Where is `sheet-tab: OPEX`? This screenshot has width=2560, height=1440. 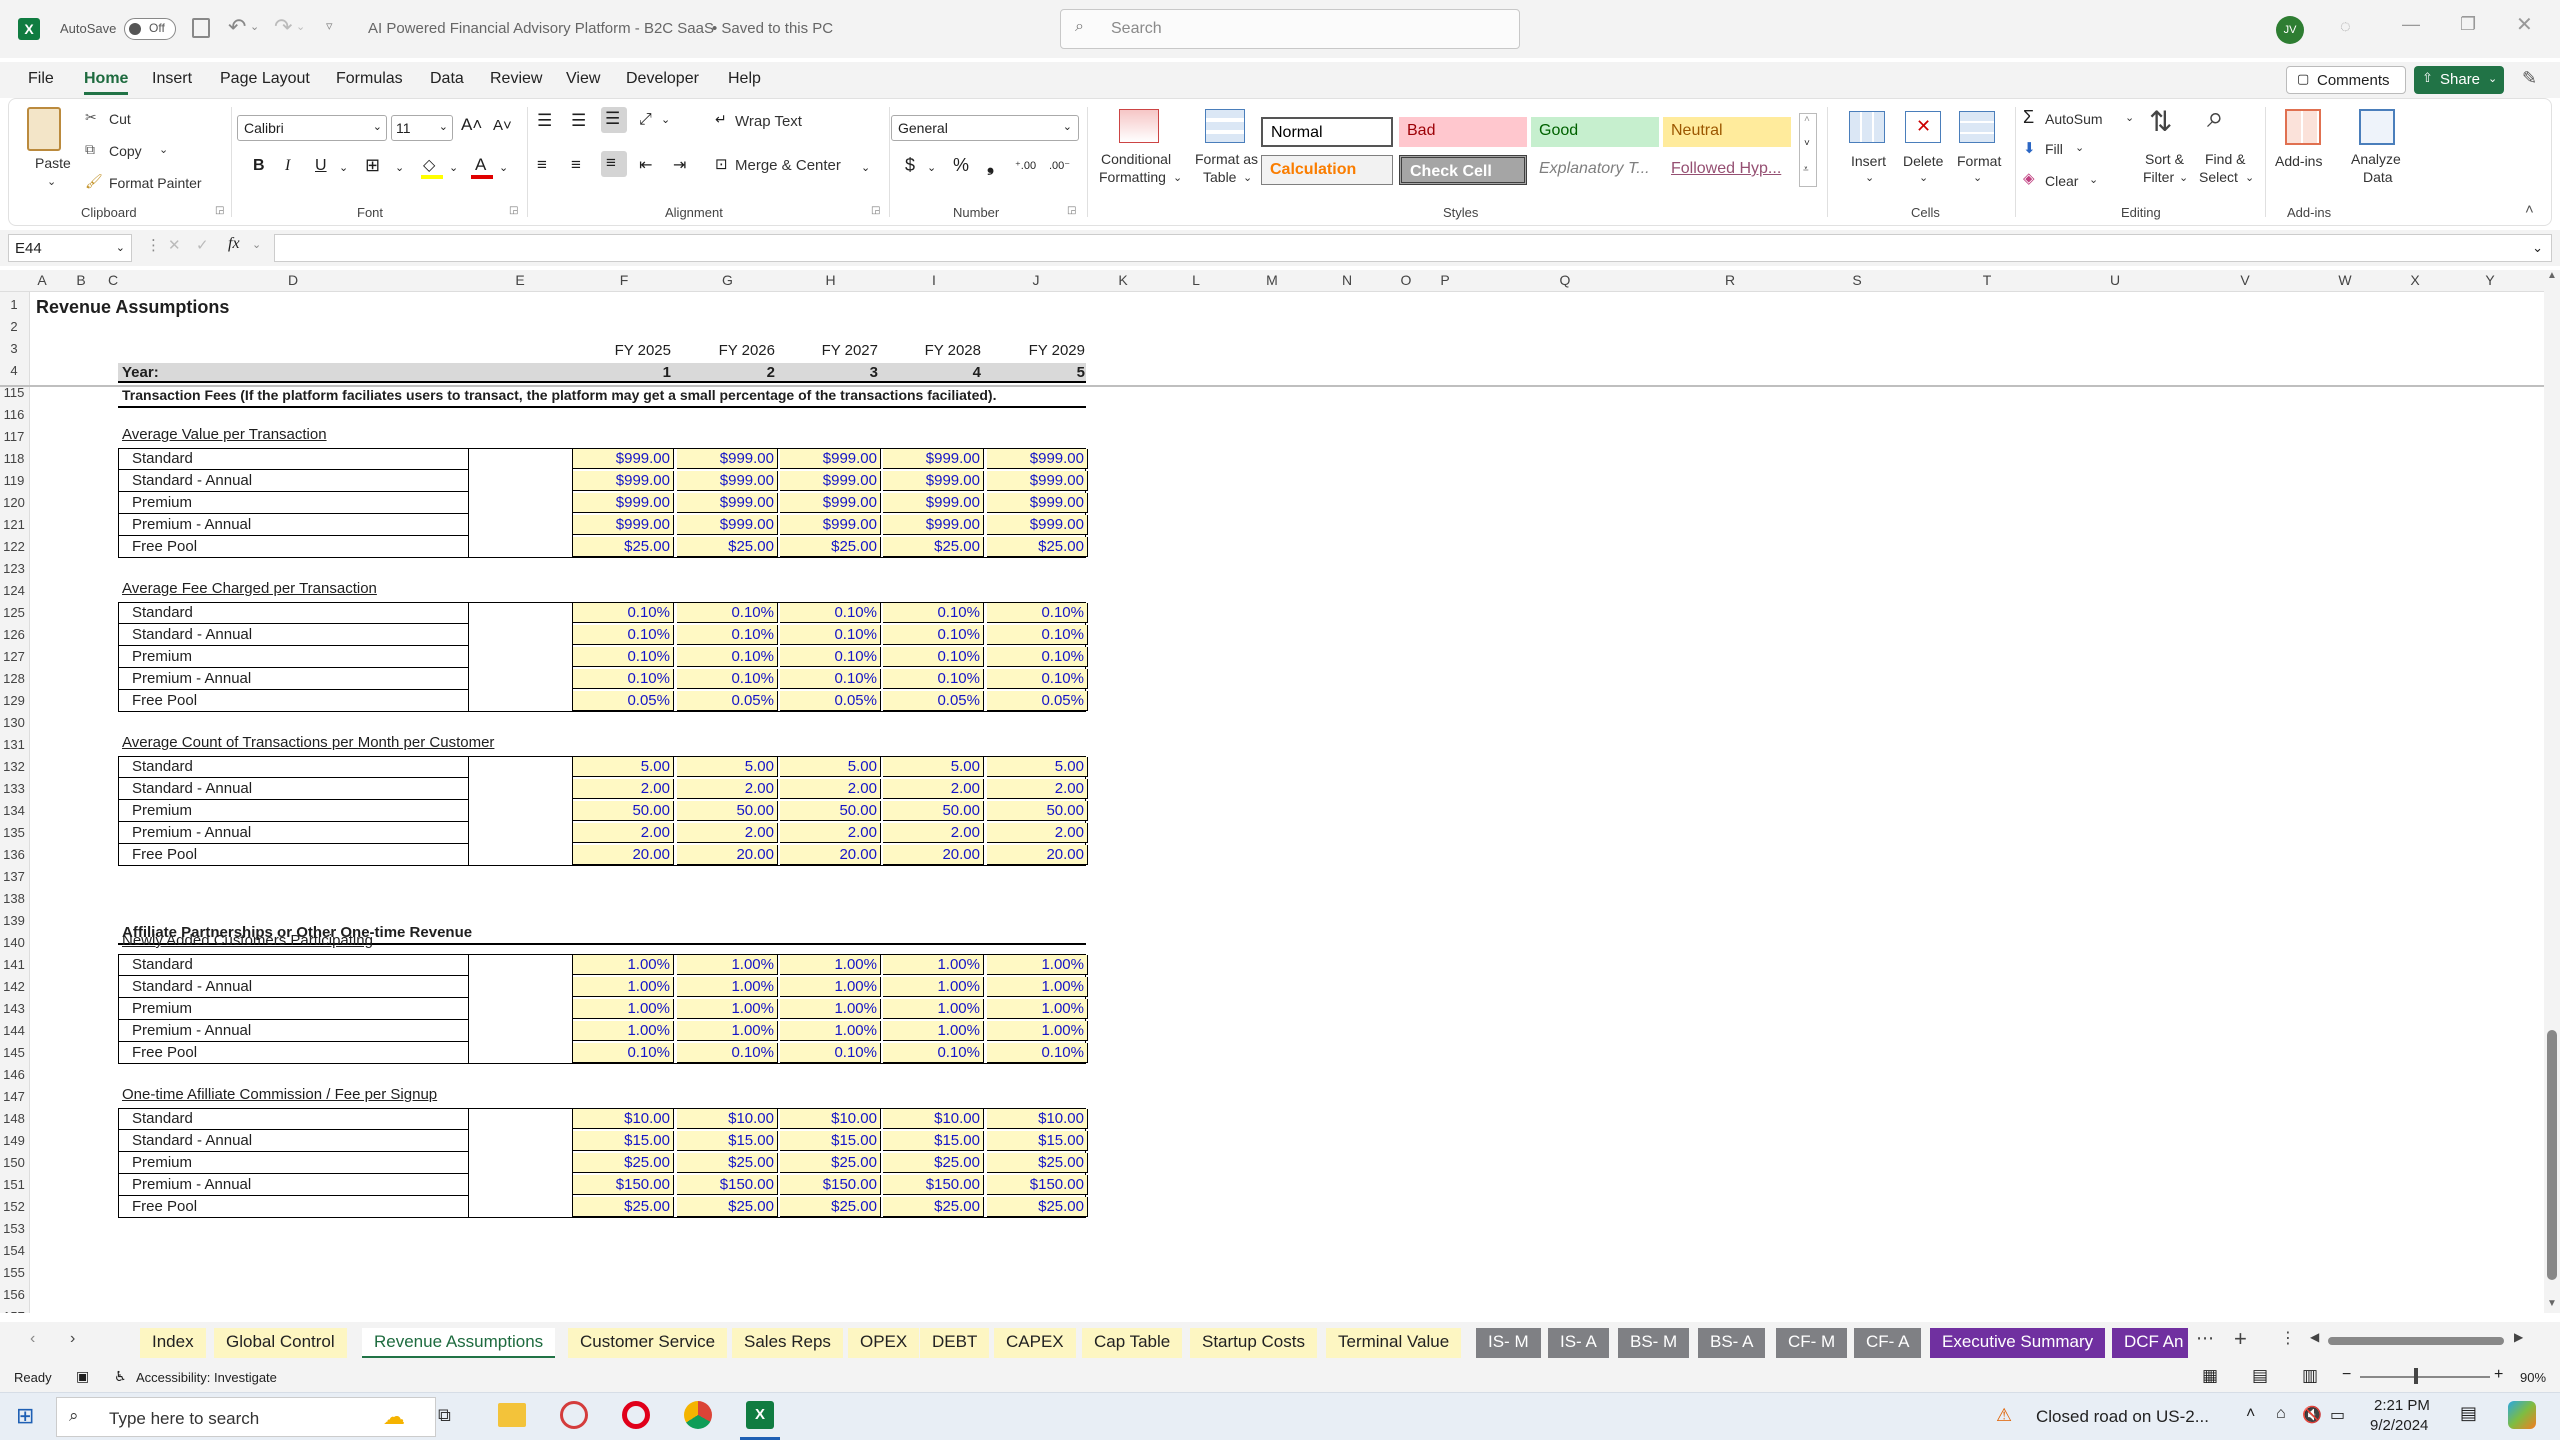 sheet-tab: OPEX is located at coordinates (884, 1343).